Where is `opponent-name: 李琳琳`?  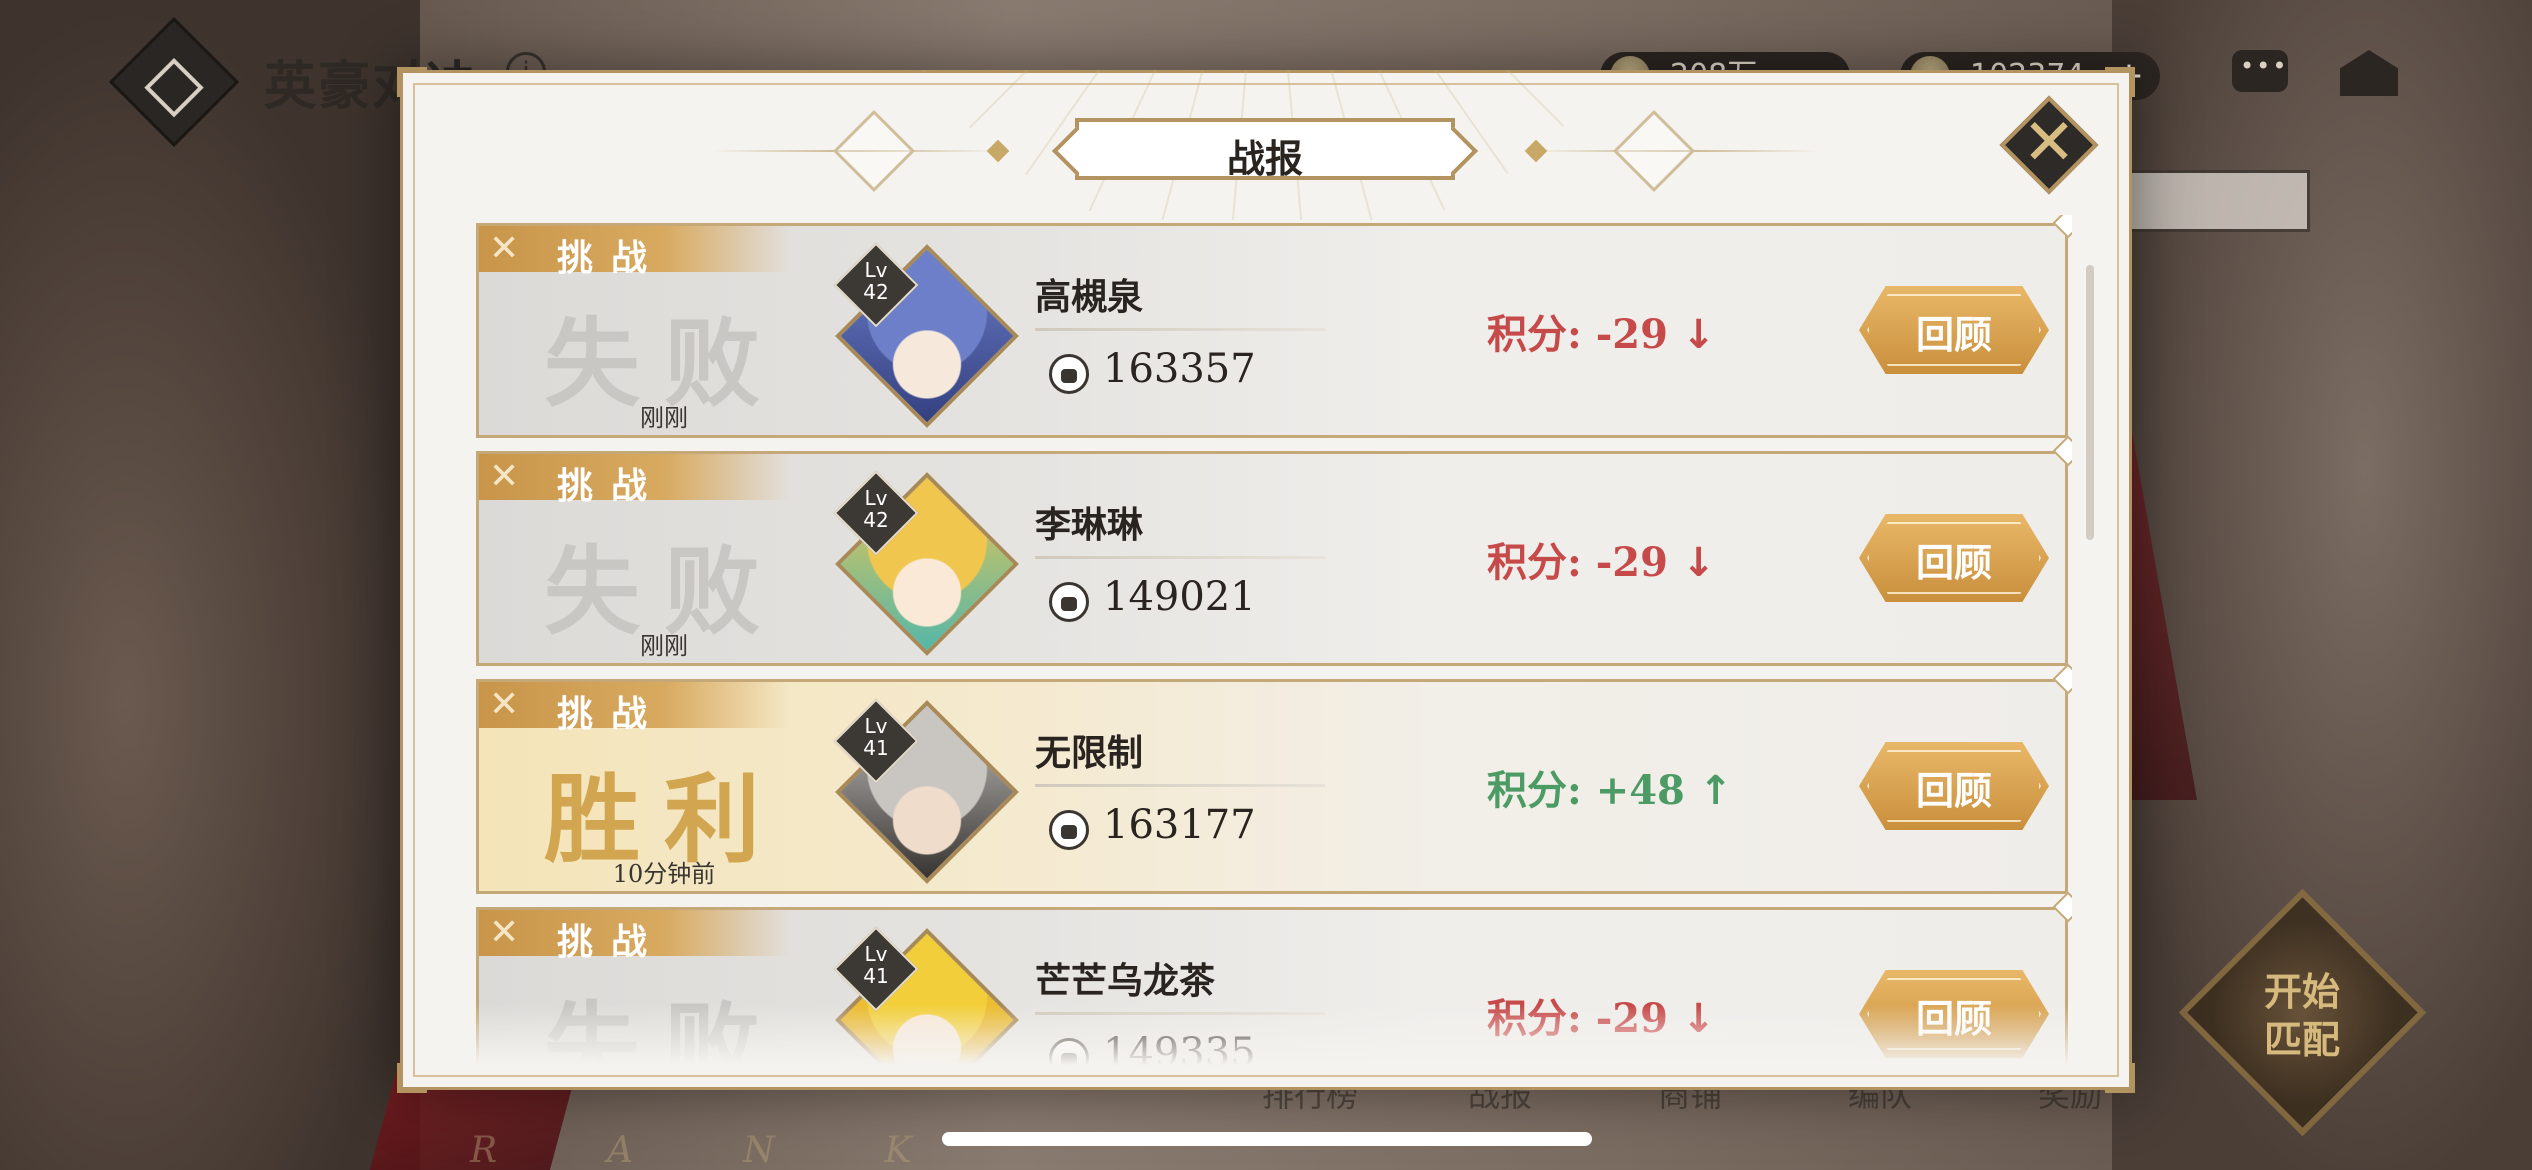 opponent-name: 李琳琳 is located at coordinates (1089, 525).